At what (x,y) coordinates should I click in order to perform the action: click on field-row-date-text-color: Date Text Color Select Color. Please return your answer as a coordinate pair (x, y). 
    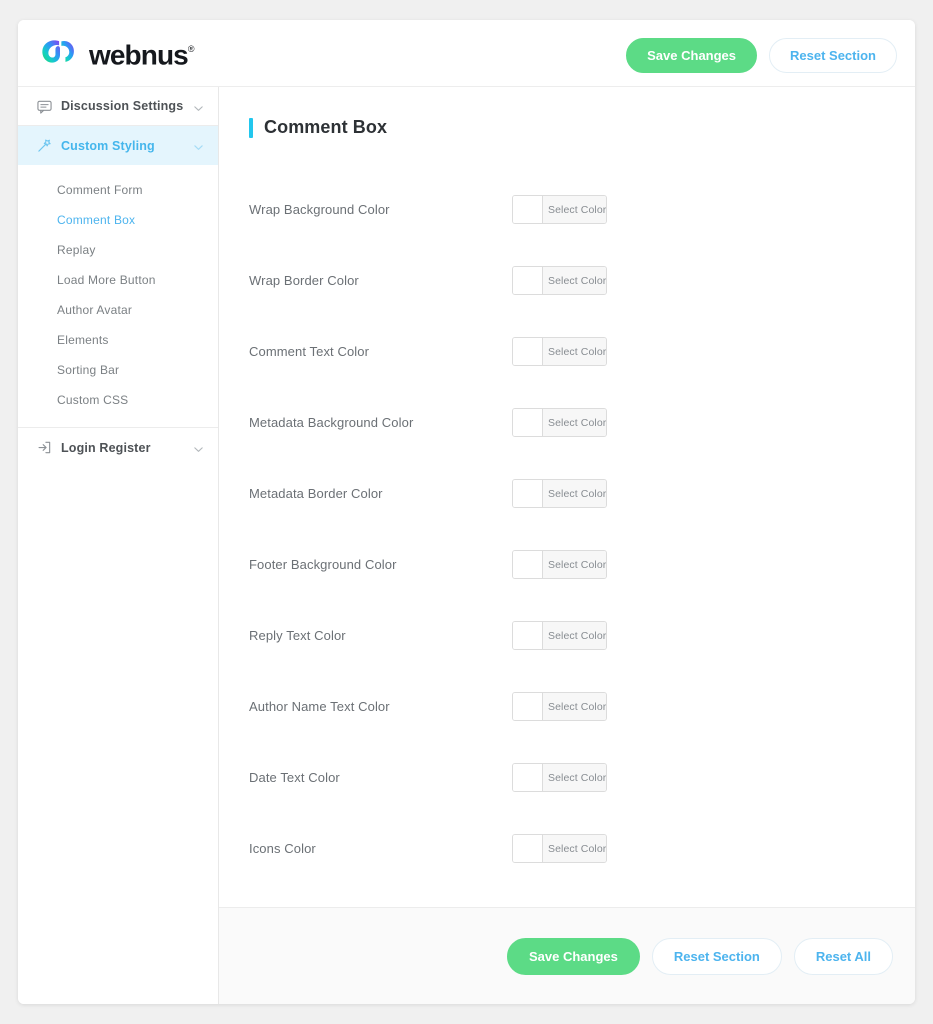
    Looking at the image, I should click on (567, 777).